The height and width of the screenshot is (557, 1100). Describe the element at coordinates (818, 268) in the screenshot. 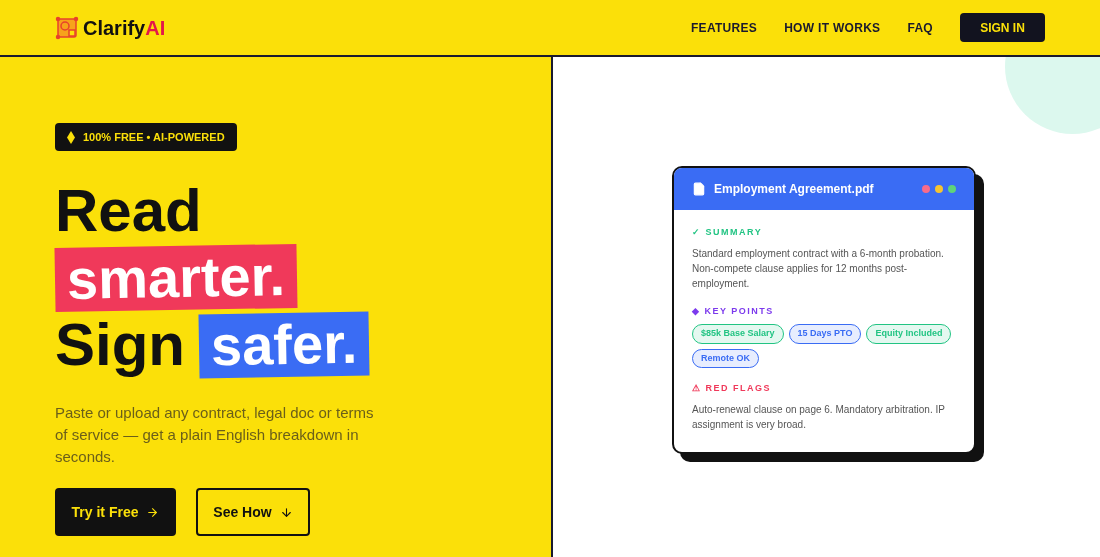

I see `section-text: Standard employment contract with a 6-month probation. Non-compete clause applies for 12 months post-employment.` at that location.